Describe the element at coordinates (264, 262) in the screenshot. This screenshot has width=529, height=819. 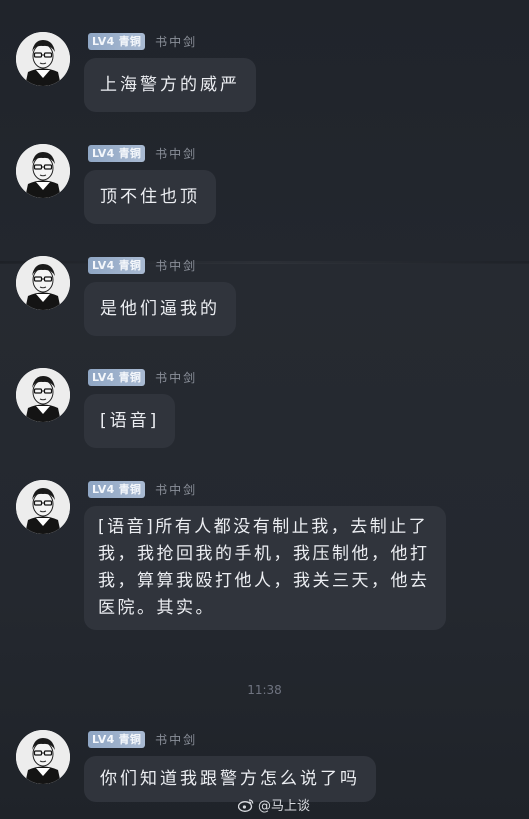
I see `stitch-seam` at that location.